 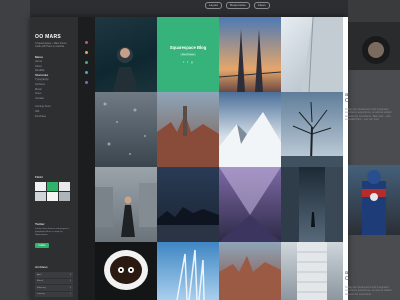 I want to click on photo-old-town, so click(x=188, y=136).